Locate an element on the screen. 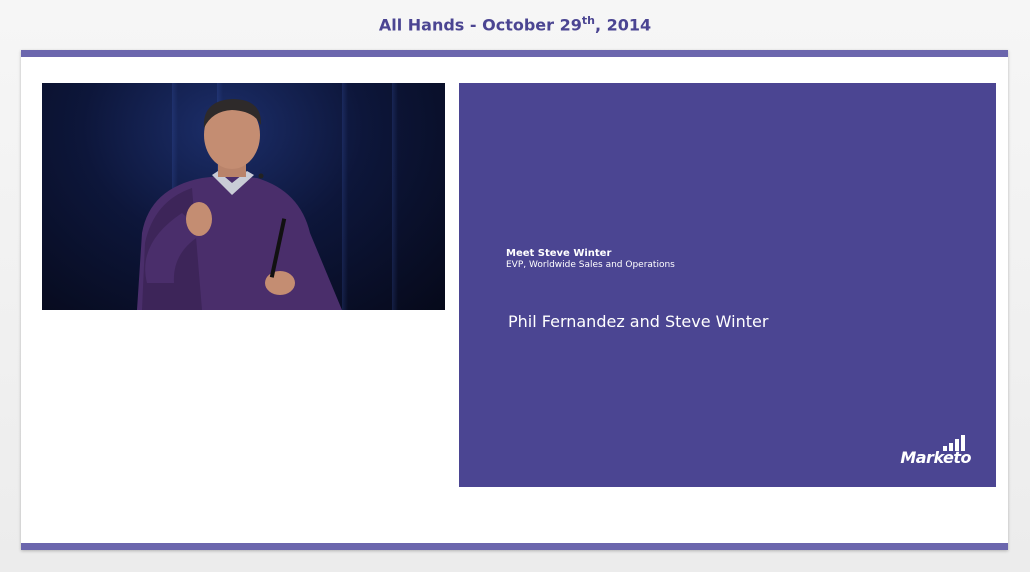 This screenshot has width=1030, height=572. slide-meet-subtitle: EVP, Worldwide Sales and Operations is located at coordinates (590, 265).